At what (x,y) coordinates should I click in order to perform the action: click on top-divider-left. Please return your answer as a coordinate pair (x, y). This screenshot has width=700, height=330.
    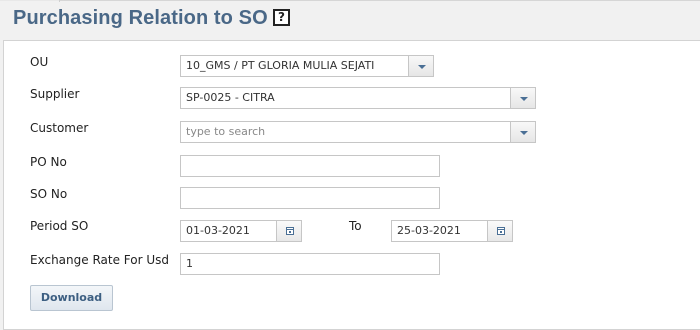
    Looking at the image, I should click on (30, 0).